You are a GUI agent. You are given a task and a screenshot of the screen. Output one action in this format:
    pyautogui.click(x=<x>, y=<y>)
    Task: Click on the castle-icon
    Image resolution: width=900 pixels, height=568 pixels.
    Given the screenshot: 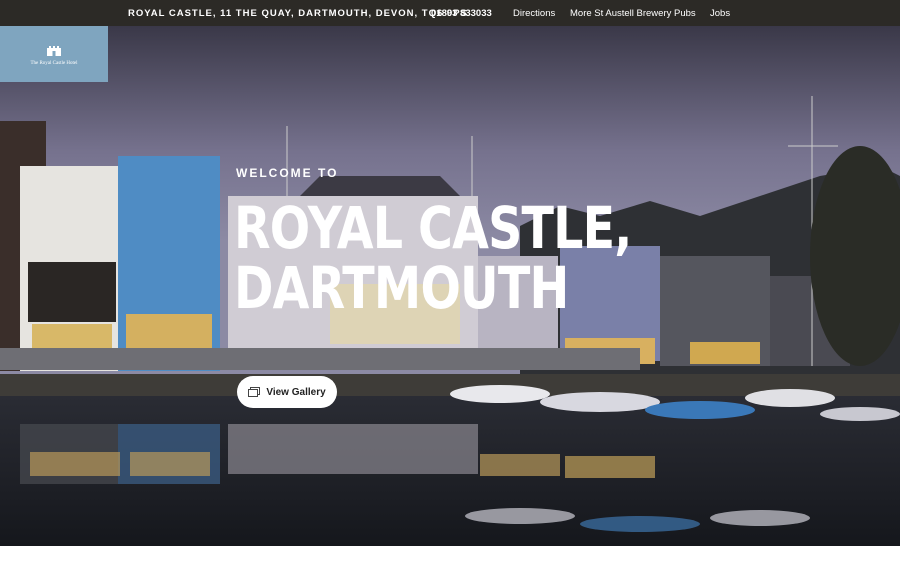 What is the action you would take?
    pyautogui.click(x=54, y=50)
    